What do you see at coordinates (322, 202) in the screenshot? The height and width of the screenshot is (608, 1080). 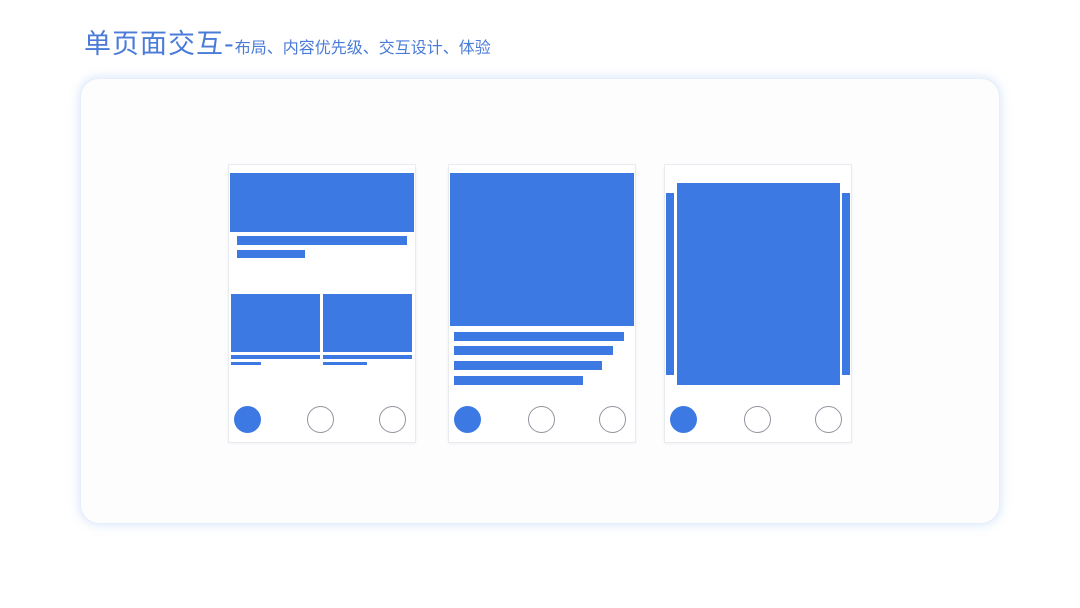 I see `header-banner-block` at bounding box center [322, 202].